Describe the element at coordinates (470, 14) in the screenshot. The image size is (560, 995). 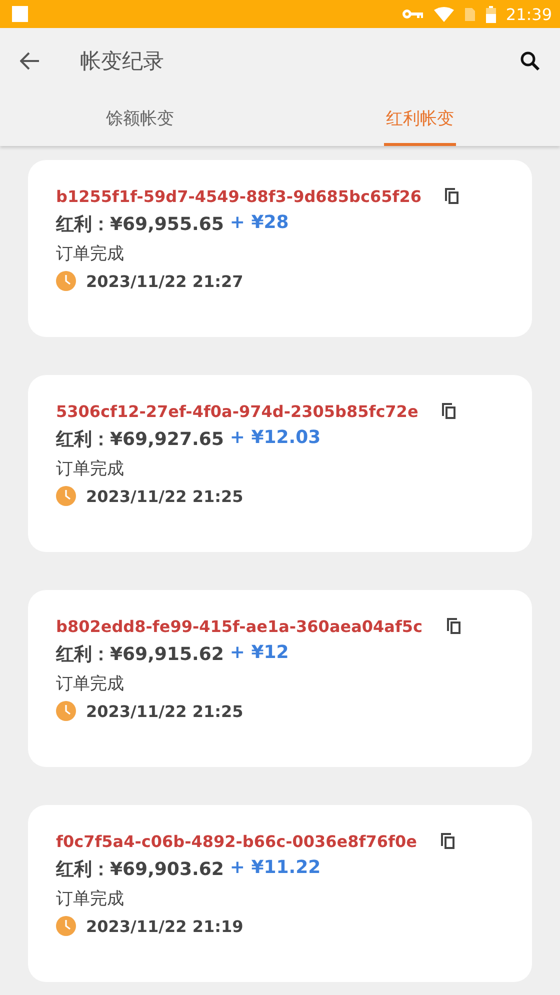
I see `no-sim-icon` at that location.